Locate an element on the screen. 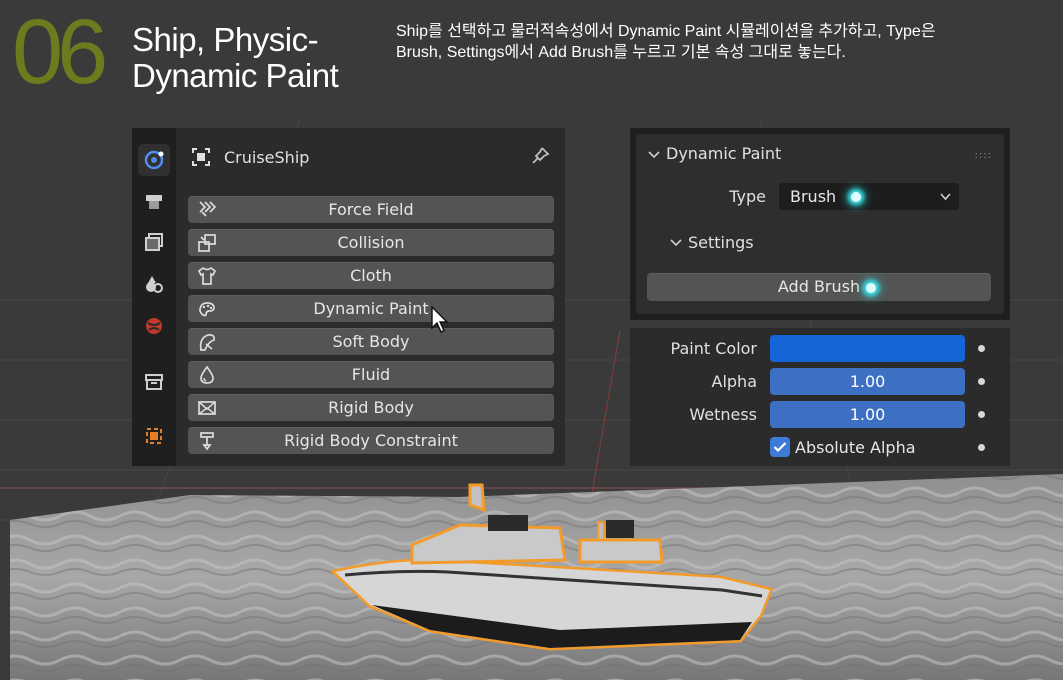  collision-label: Collision is located at coordinates (371, 242).